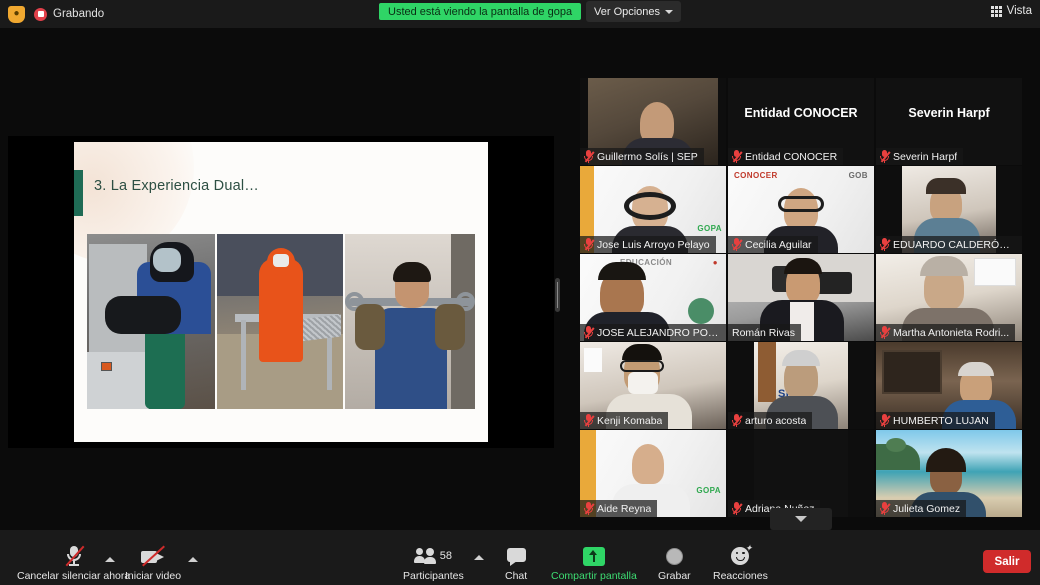 The height and width of the screenshot is (585, 1040). I want to click on participant-tile: Severin Harpf Severin Harpf, so click(949, 121).